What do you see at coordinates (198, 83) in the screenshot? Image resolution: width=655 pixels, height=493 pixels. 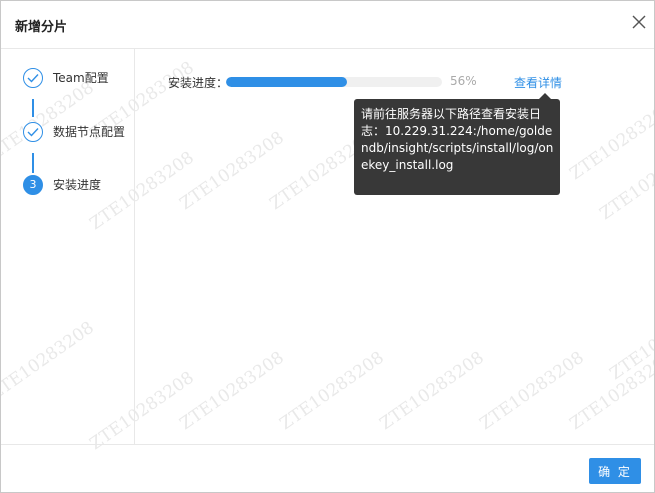 I see `progress-label: 安装进度：` at bounding box center [198, 83].